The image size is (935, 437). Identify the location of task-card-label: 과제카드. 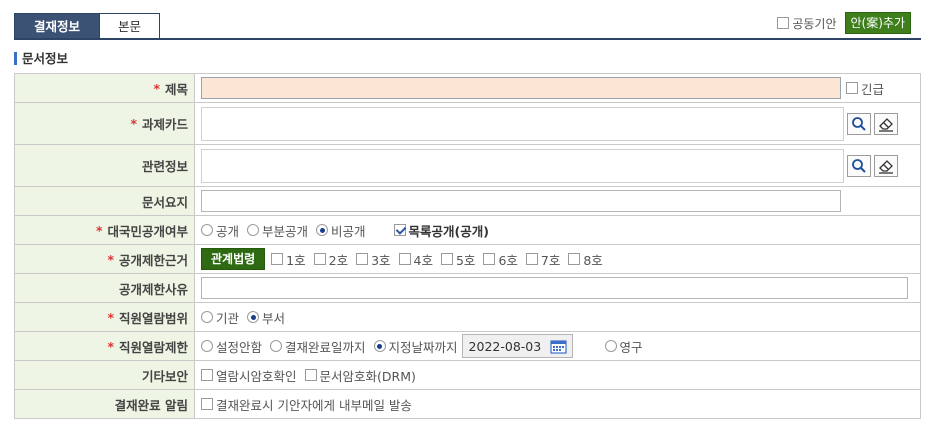
(164, 124).